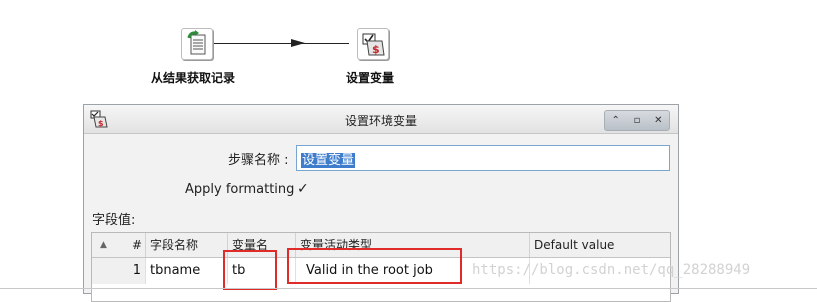  I want to click on table-header: ▲ # 字段名称 变量名 变量活动类型 Default value, so click(381, 245).